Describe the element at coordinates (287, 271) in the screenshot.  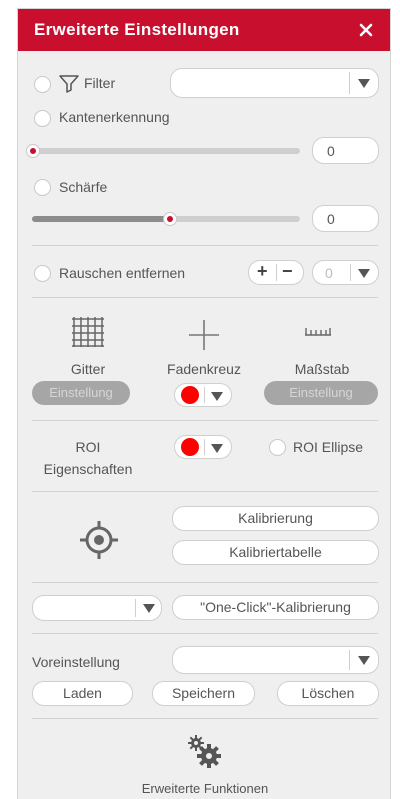
I see `noise-minus-button: −` at that location.